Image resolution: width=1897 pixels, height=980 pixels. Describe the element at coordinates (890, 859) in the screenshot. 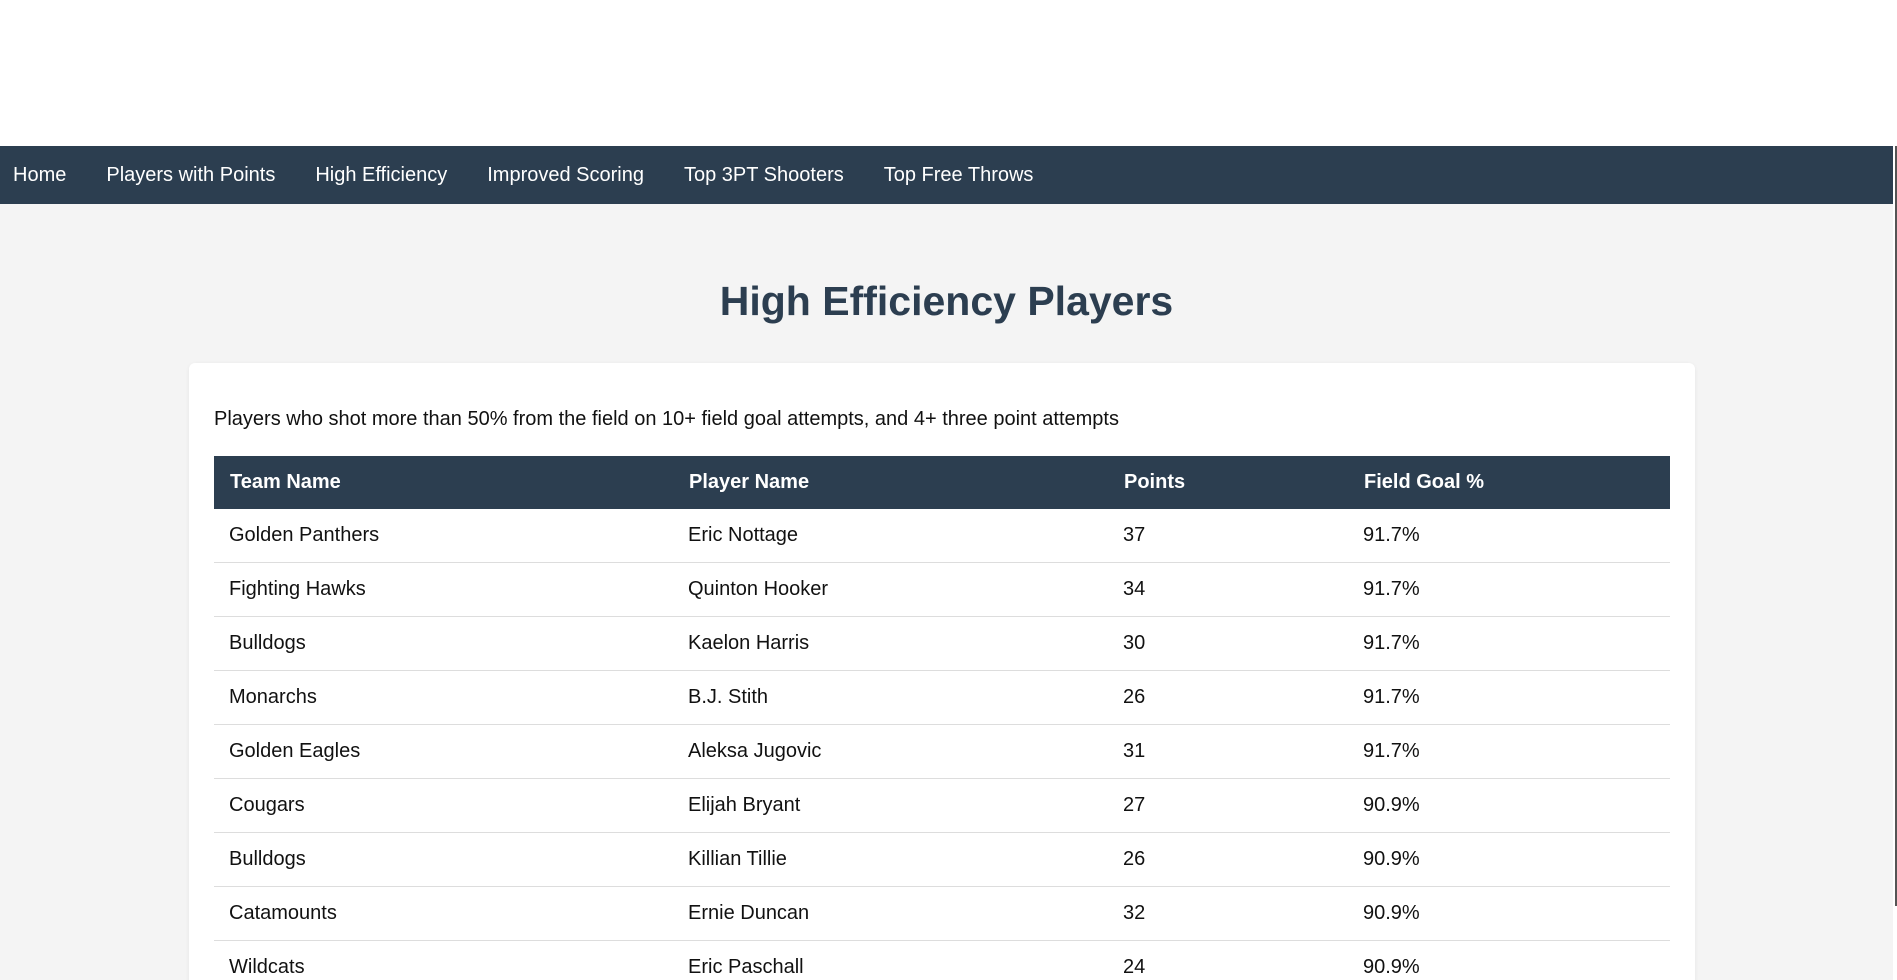

I see `cell-player-name: Killian Tillie` at that location.